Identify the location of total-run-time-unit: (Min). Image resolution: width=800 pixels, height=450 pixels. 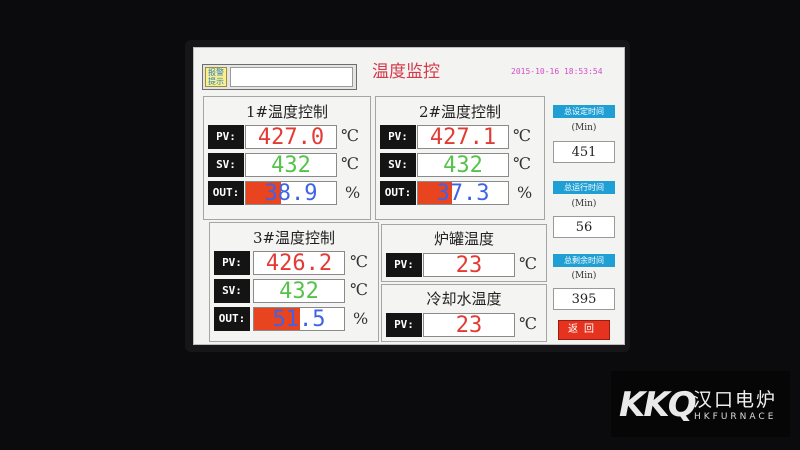
(584, 204).